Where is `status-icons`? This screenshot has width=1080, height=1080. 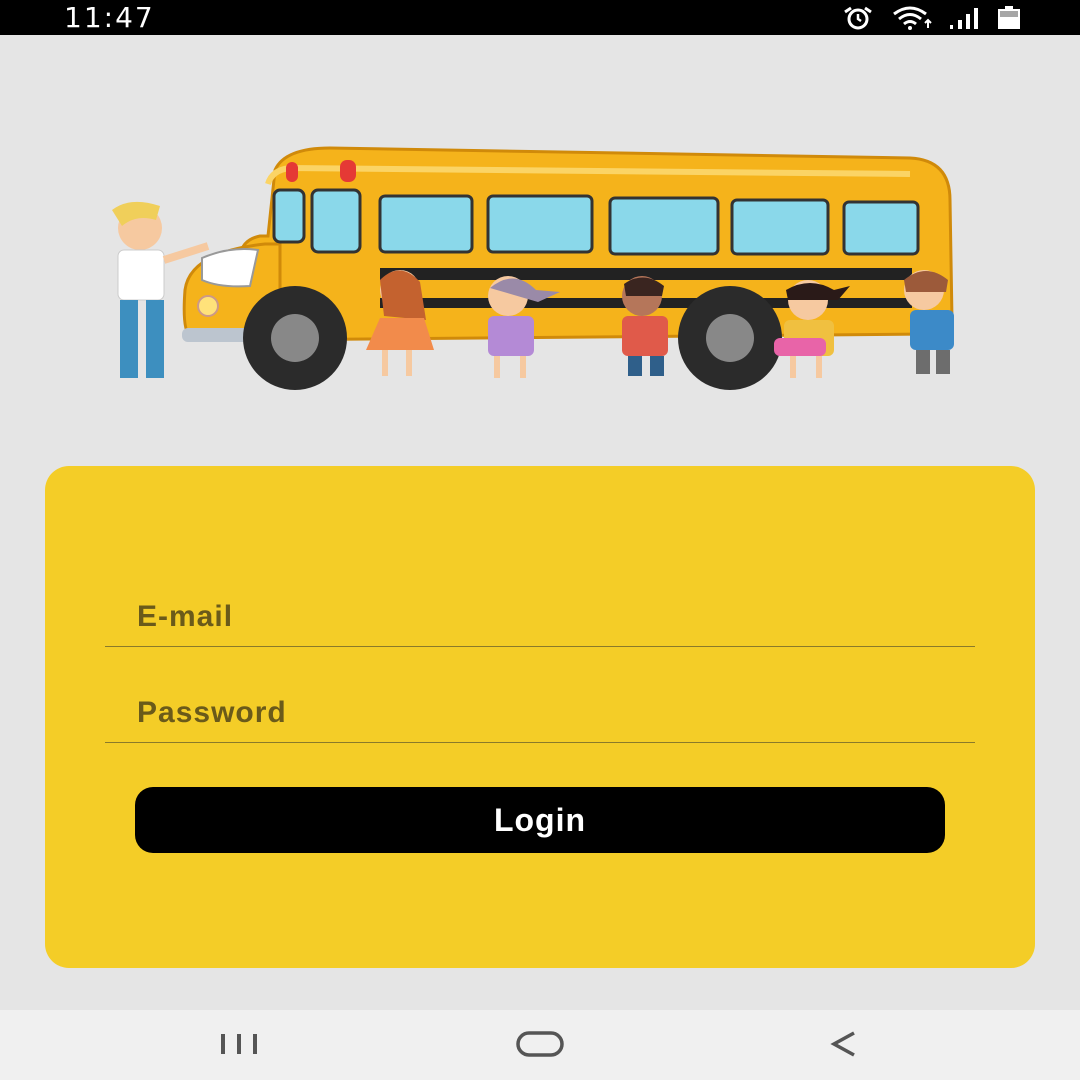
status-icons is located at coordinates (931, 18).